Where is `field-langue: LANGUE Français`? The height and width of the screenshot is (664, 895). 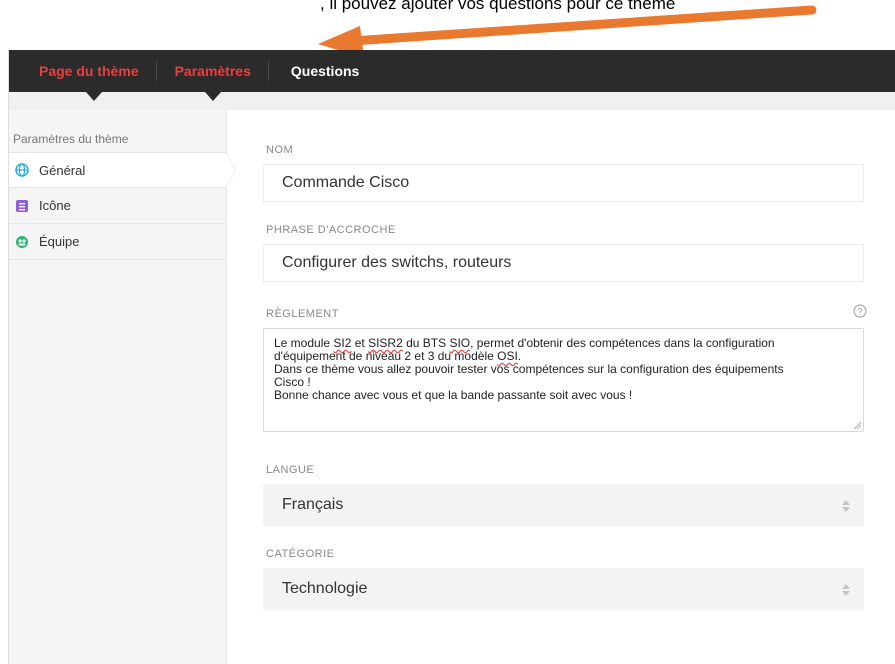 field-langue: LANGUE Français is located at coordinates (566, 495).